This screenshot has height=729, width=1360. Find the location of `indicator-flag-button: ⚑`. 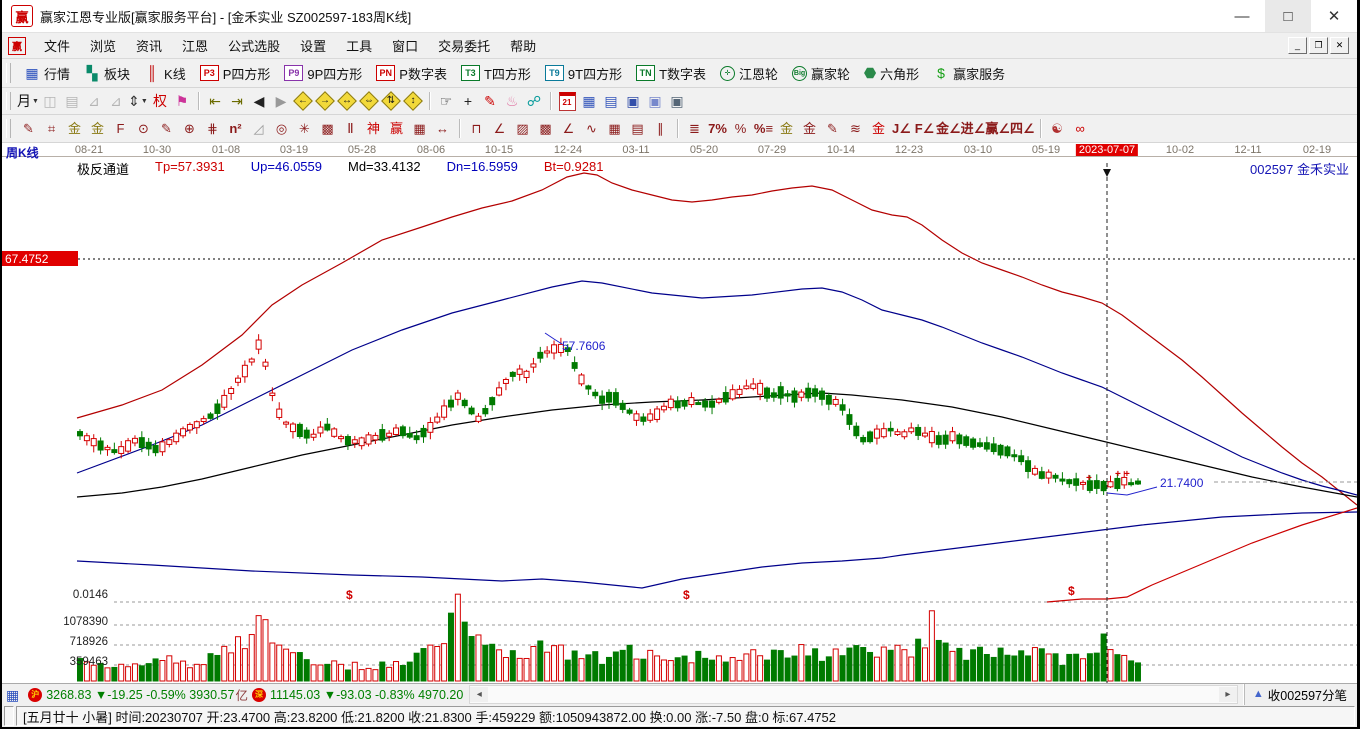

indicator-flag-button: ⚑ is located at coordinates (182, 101).